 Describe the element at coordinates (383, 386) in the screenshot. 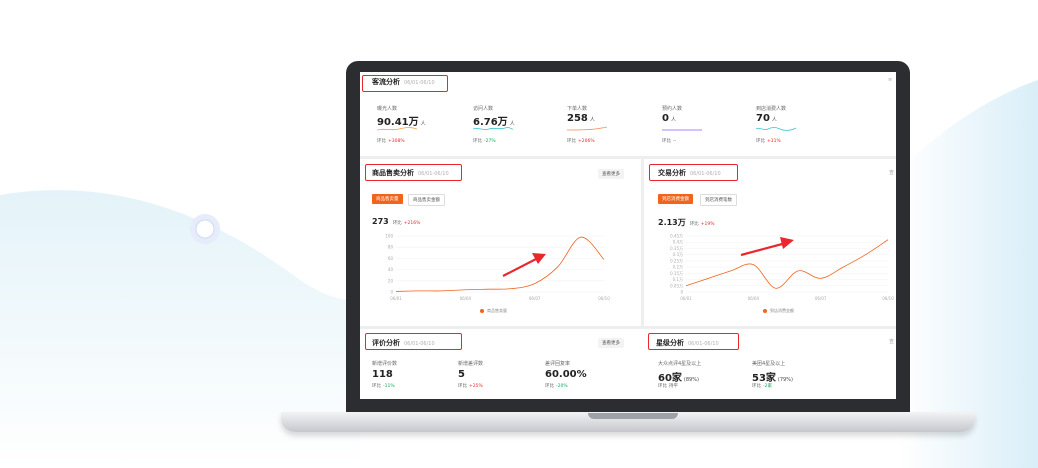

I see `new-reviews-change: 环比 -11%` at that location.